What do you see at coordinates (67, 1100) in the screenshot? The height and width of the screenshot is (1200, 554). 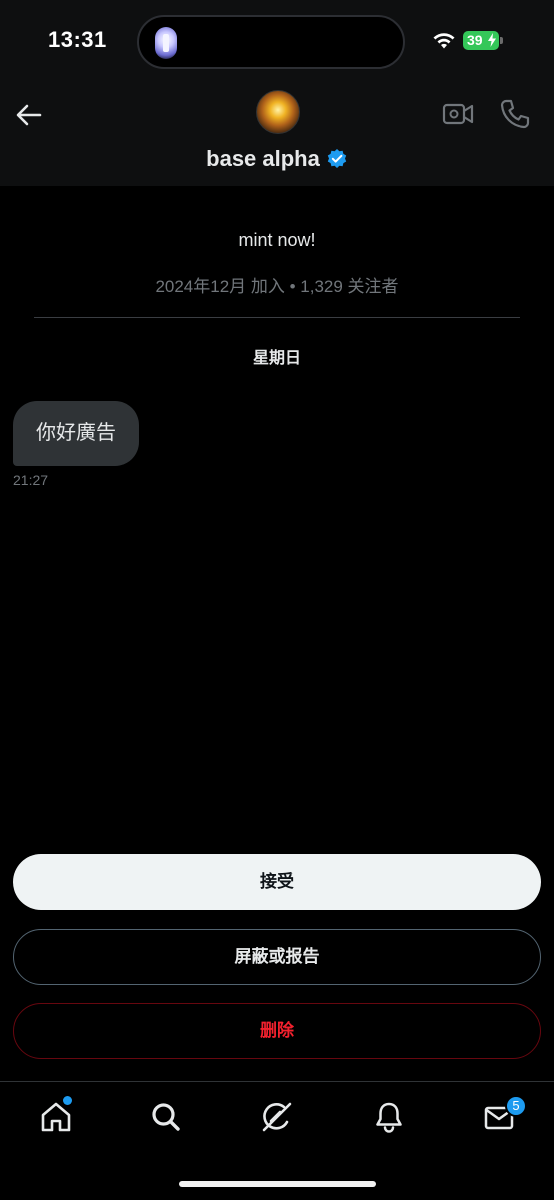 I see `home-notification-dot` at bounding box center [67, 1100].